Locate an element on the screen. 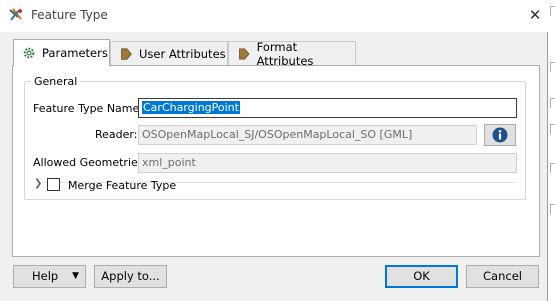 Image resolution: width=555 pixels, height=301 pixels. gear-icon is located at coordinates (29, 53).